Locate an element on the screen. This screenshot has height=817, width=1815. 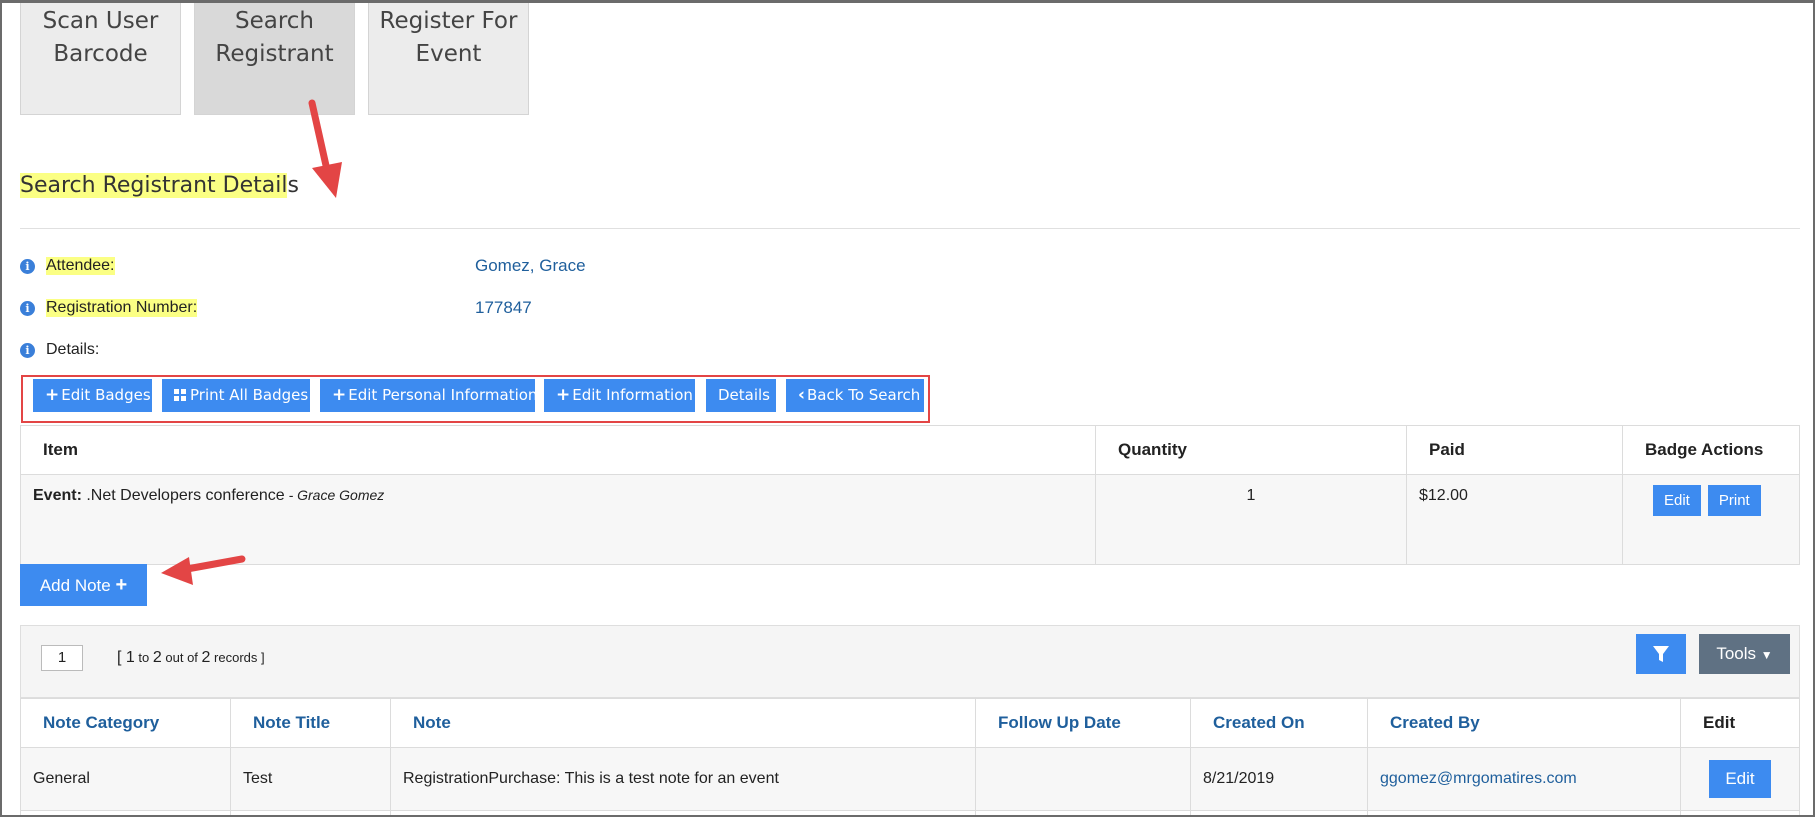
note-title-cell: Test is located at coordinates (311, 779).